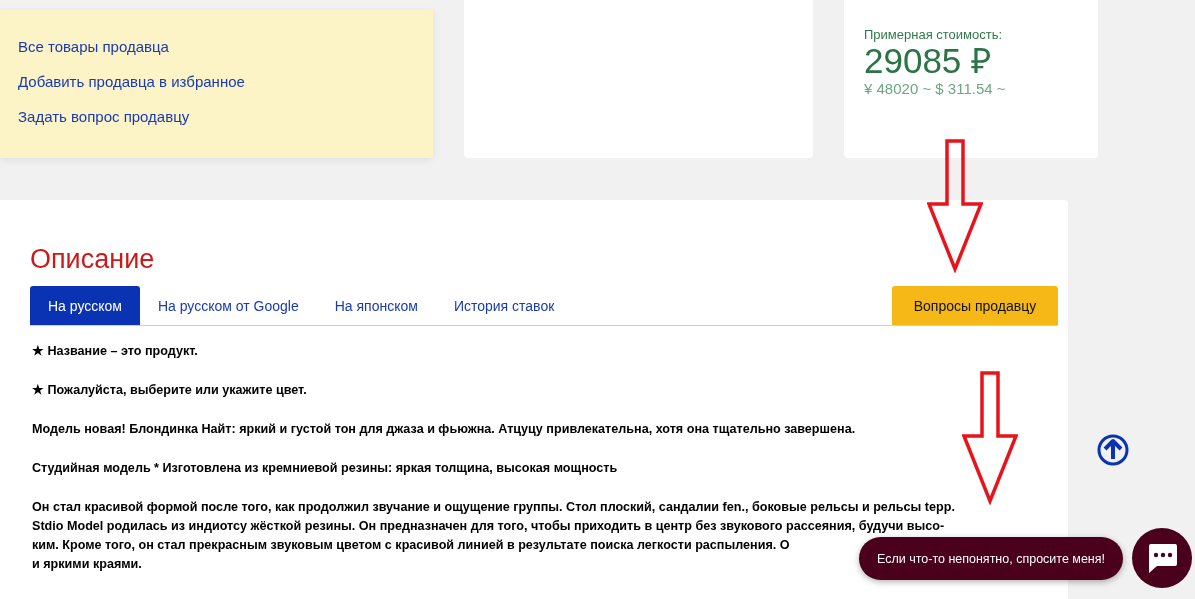  Describe the element at coordinates (85, 305) in the screenshot. I see `description-tab: На русском` at that location.